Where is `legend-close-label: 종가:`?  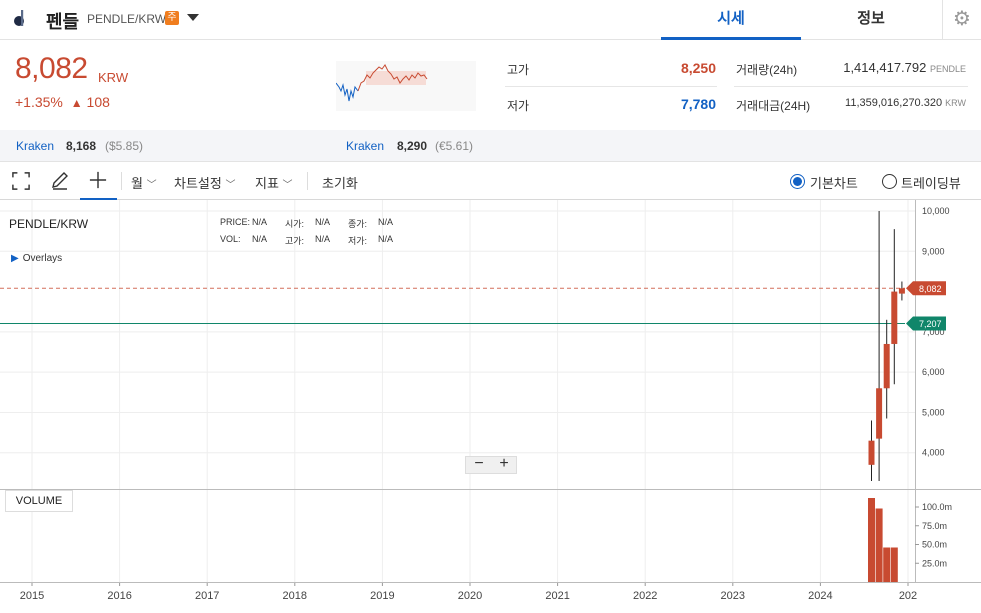 legend-close-label: 종가: is located at coordinates (358, 224).